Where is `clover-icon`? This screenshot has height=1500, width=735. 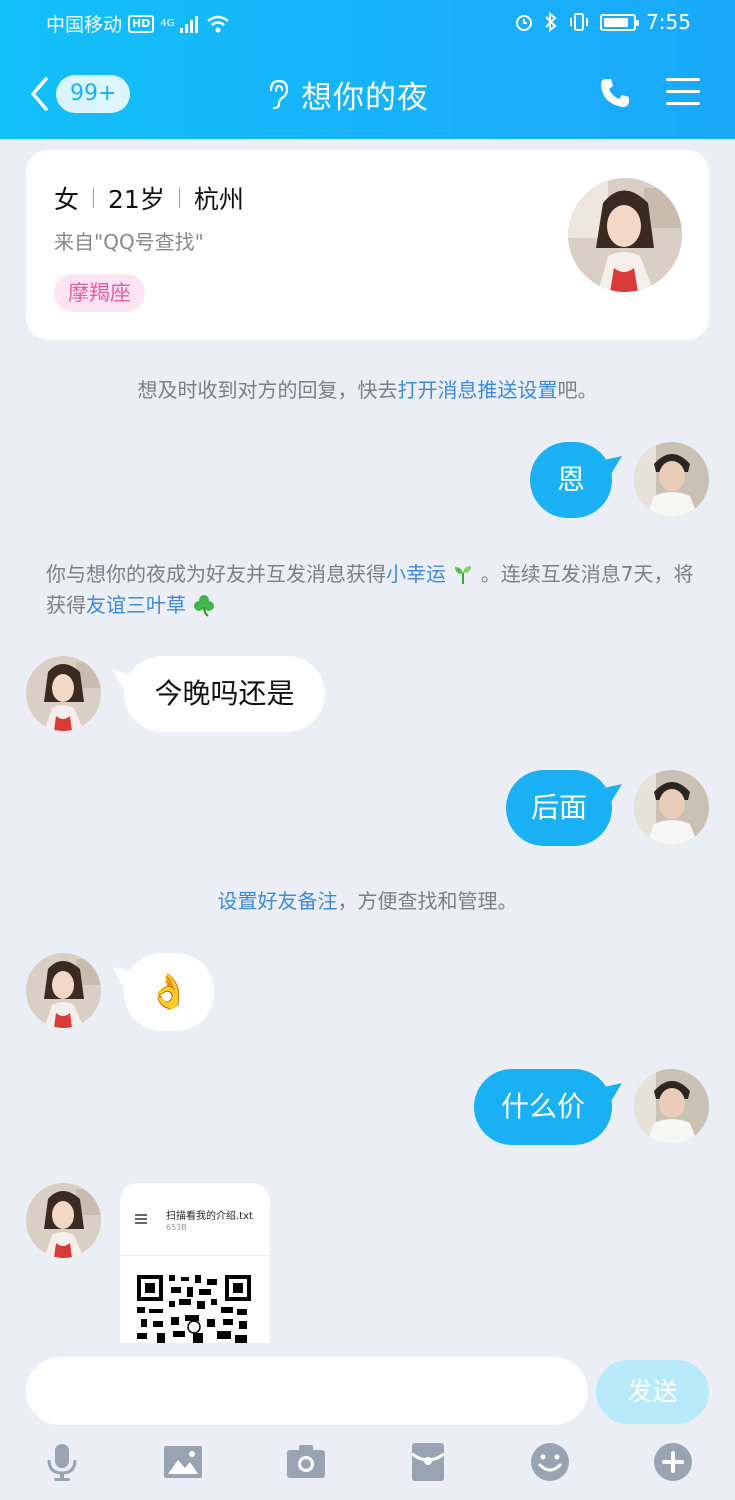 clover-icon is located at coordinates (204, 606).